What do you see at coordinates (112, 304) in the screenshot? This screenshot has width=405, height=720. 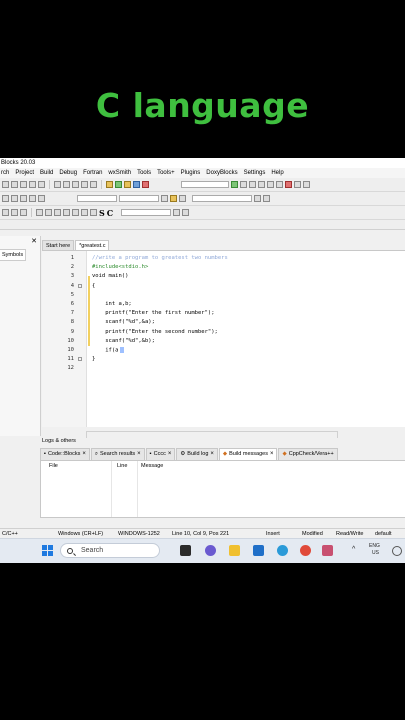 I see `code-line: int a,b;` at bounding box center [112, 304].